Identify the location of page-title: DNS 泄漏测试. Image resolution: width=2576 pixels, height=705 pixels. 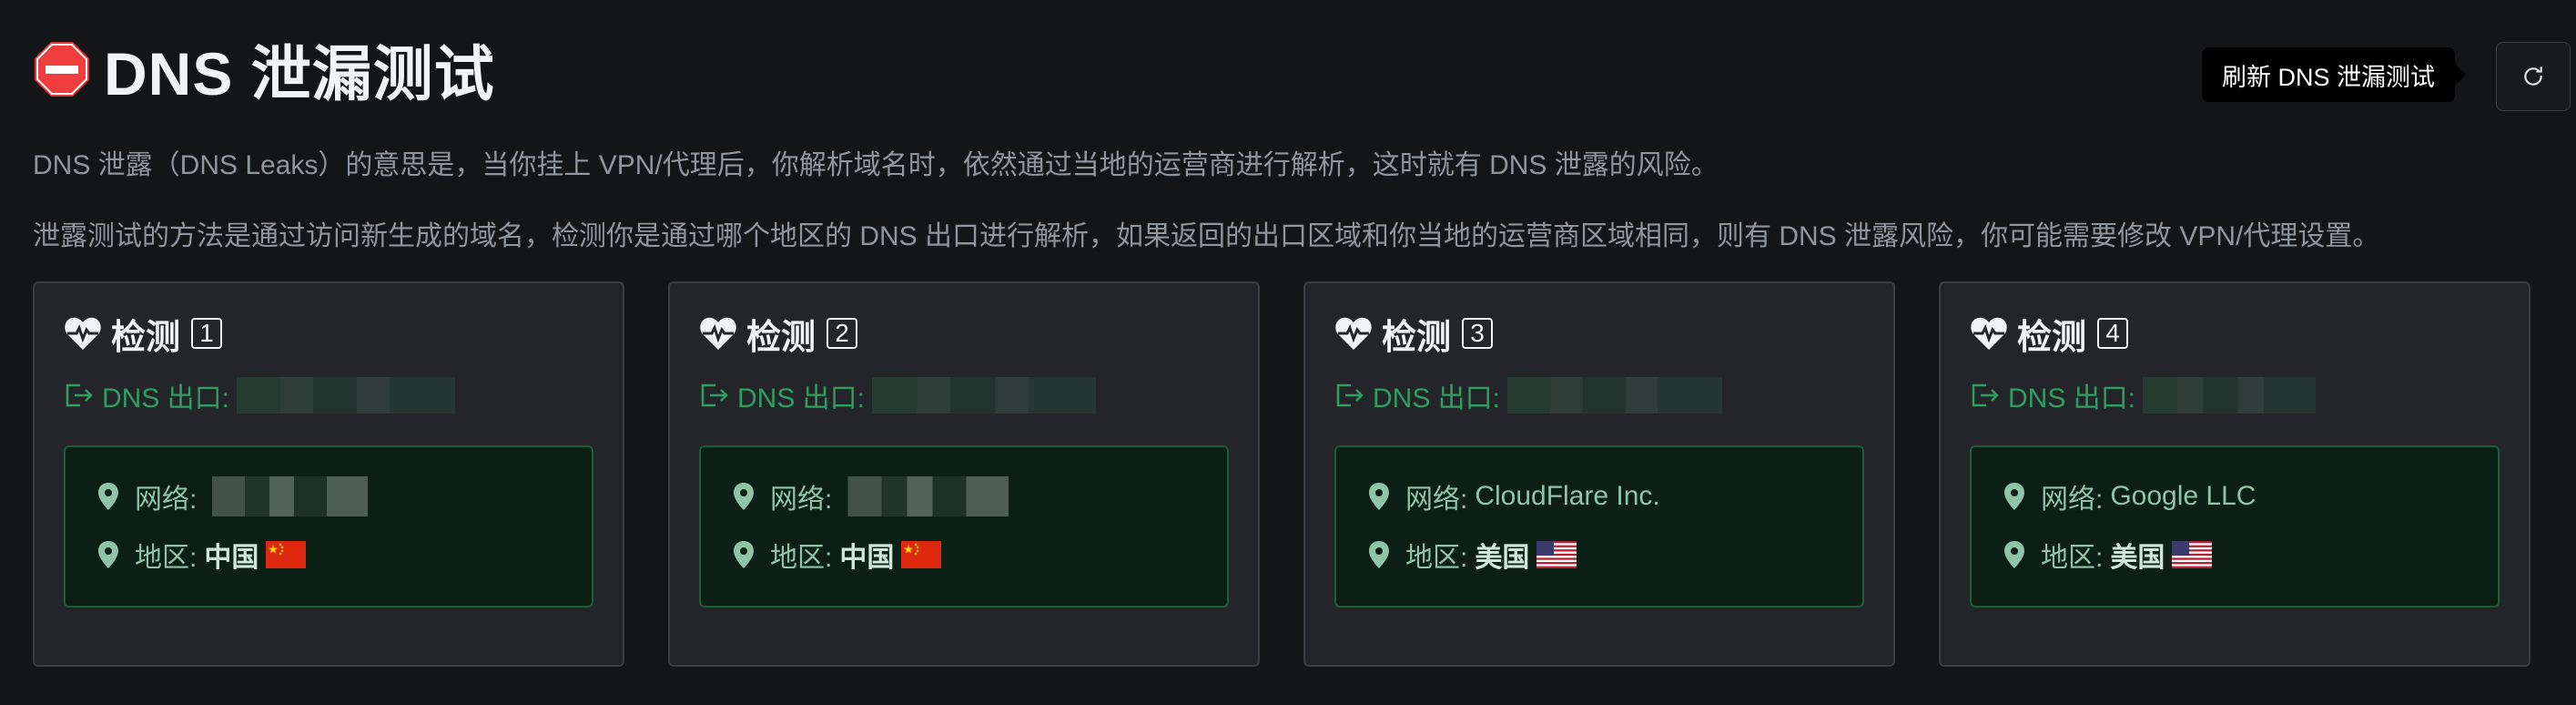
(264, 69).